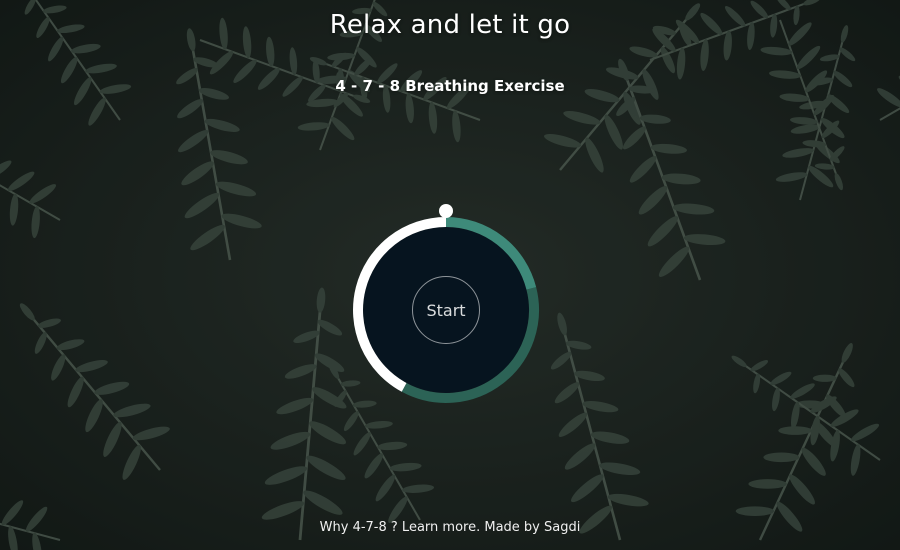 This screenshot has height=550, width=900. Describe the element at coordinates (450, 86) in the screenshot. I see `page-subtitle: 4 - 7 - 8 Breathing Exercise` at that location.